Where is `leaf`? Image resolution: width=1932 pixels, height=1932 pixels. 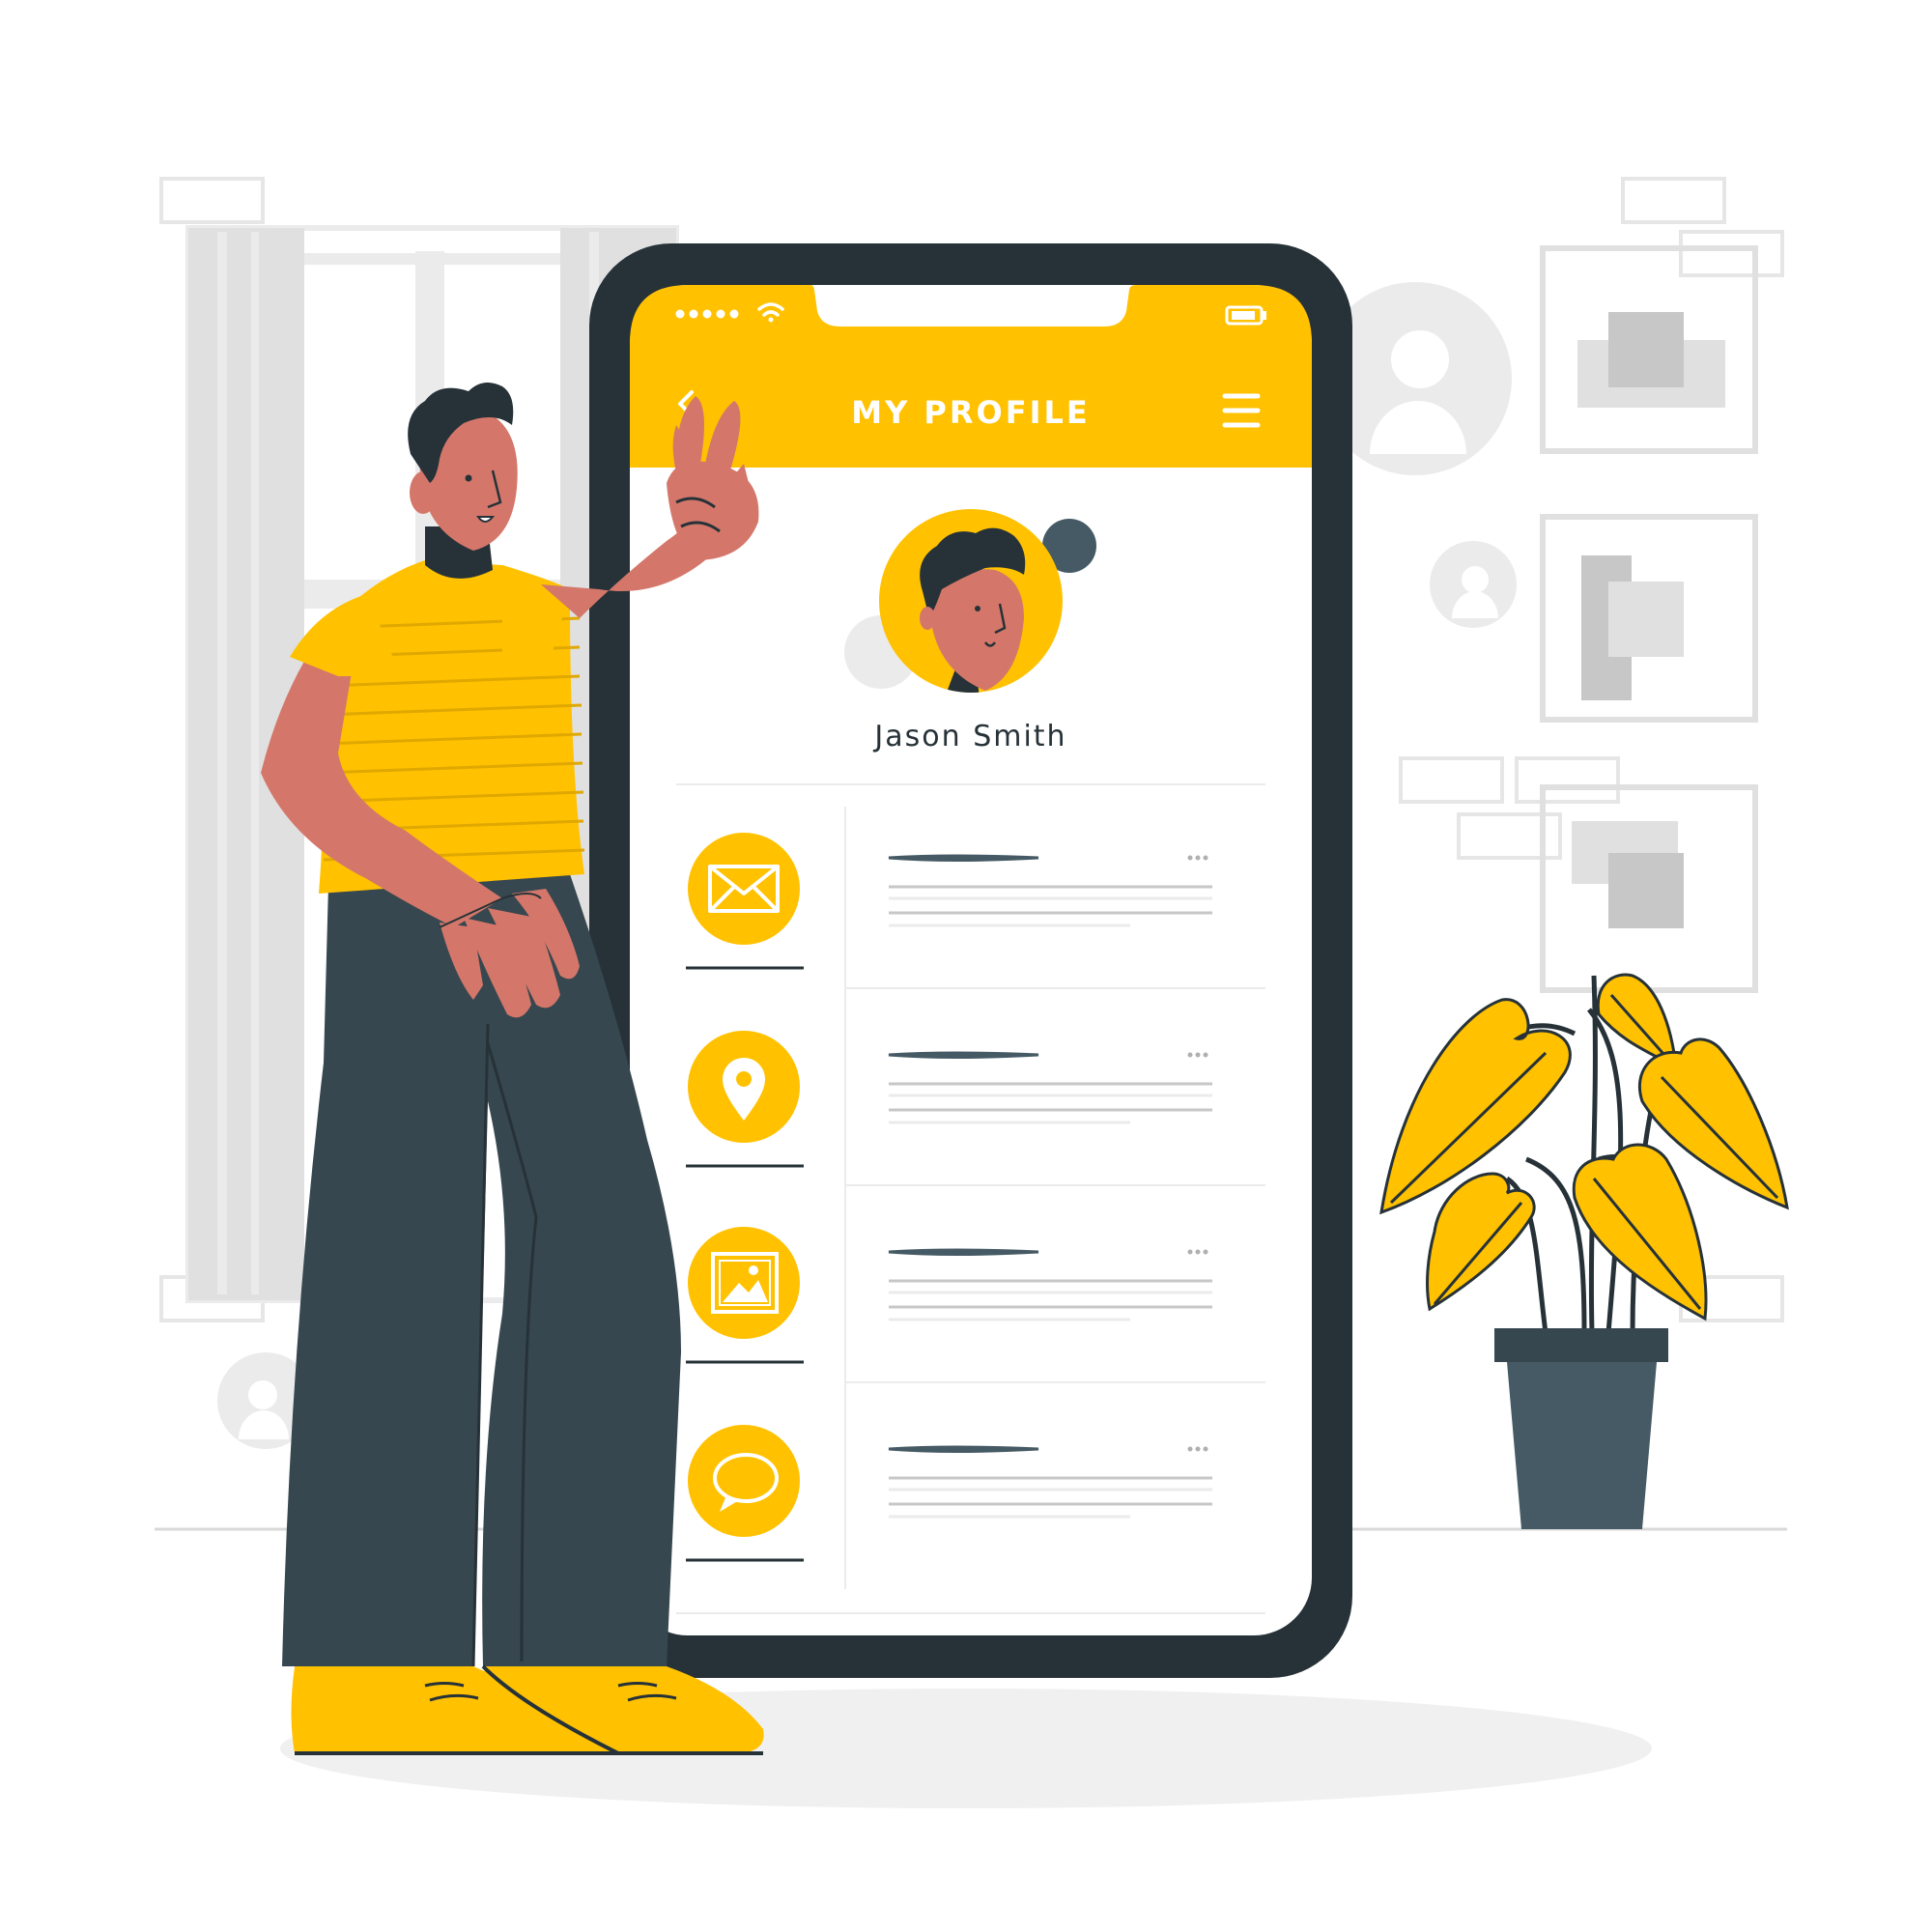
leaf is located at coordinates (1481, 1242).